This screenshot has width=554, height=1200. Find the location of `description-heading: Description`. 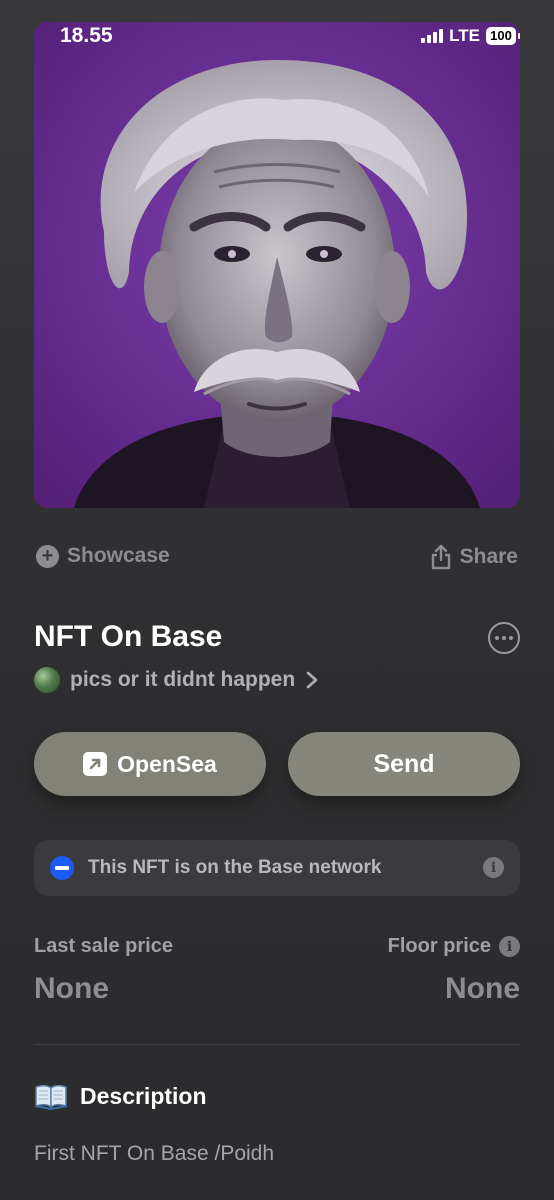

description-heading: Description is located at coordinates (120, 1096).